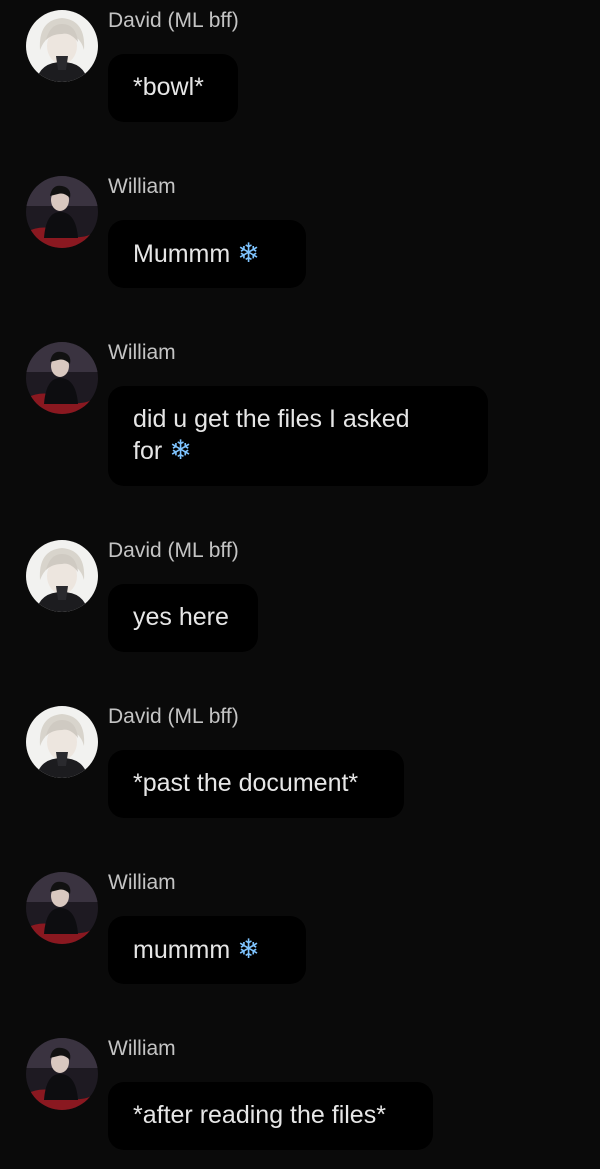  I want to click on message-bubble: *past the document*, so click(256, 784).